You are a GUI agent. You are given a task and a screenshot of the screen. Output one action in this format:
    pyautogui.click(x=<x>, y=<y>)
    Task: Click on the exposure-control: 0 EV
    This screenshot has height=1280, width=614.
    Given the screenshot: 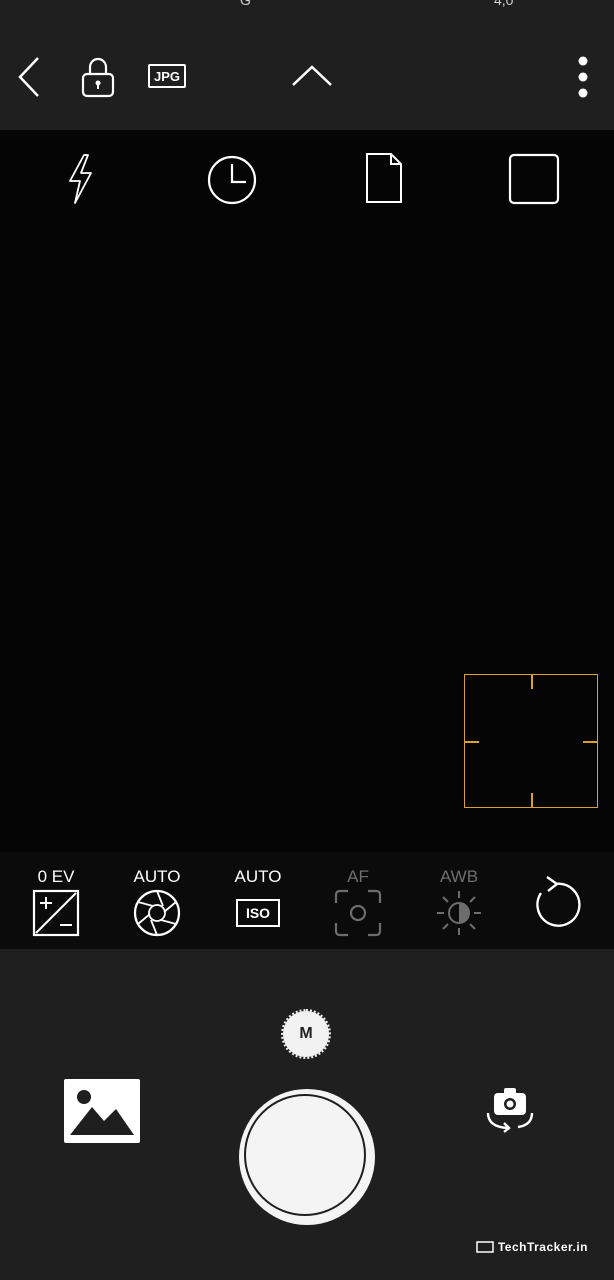 What is the action you would take?
    pyautogui.click(x=56, y=894)
    